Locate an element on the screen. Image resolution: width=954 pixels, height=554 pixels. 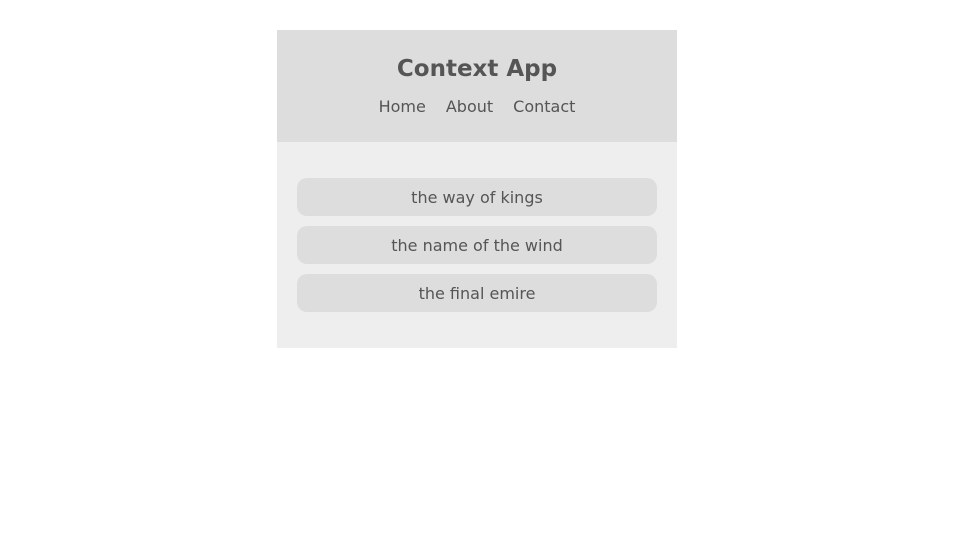
app-title: Context App is located at coordinates (477, 69).